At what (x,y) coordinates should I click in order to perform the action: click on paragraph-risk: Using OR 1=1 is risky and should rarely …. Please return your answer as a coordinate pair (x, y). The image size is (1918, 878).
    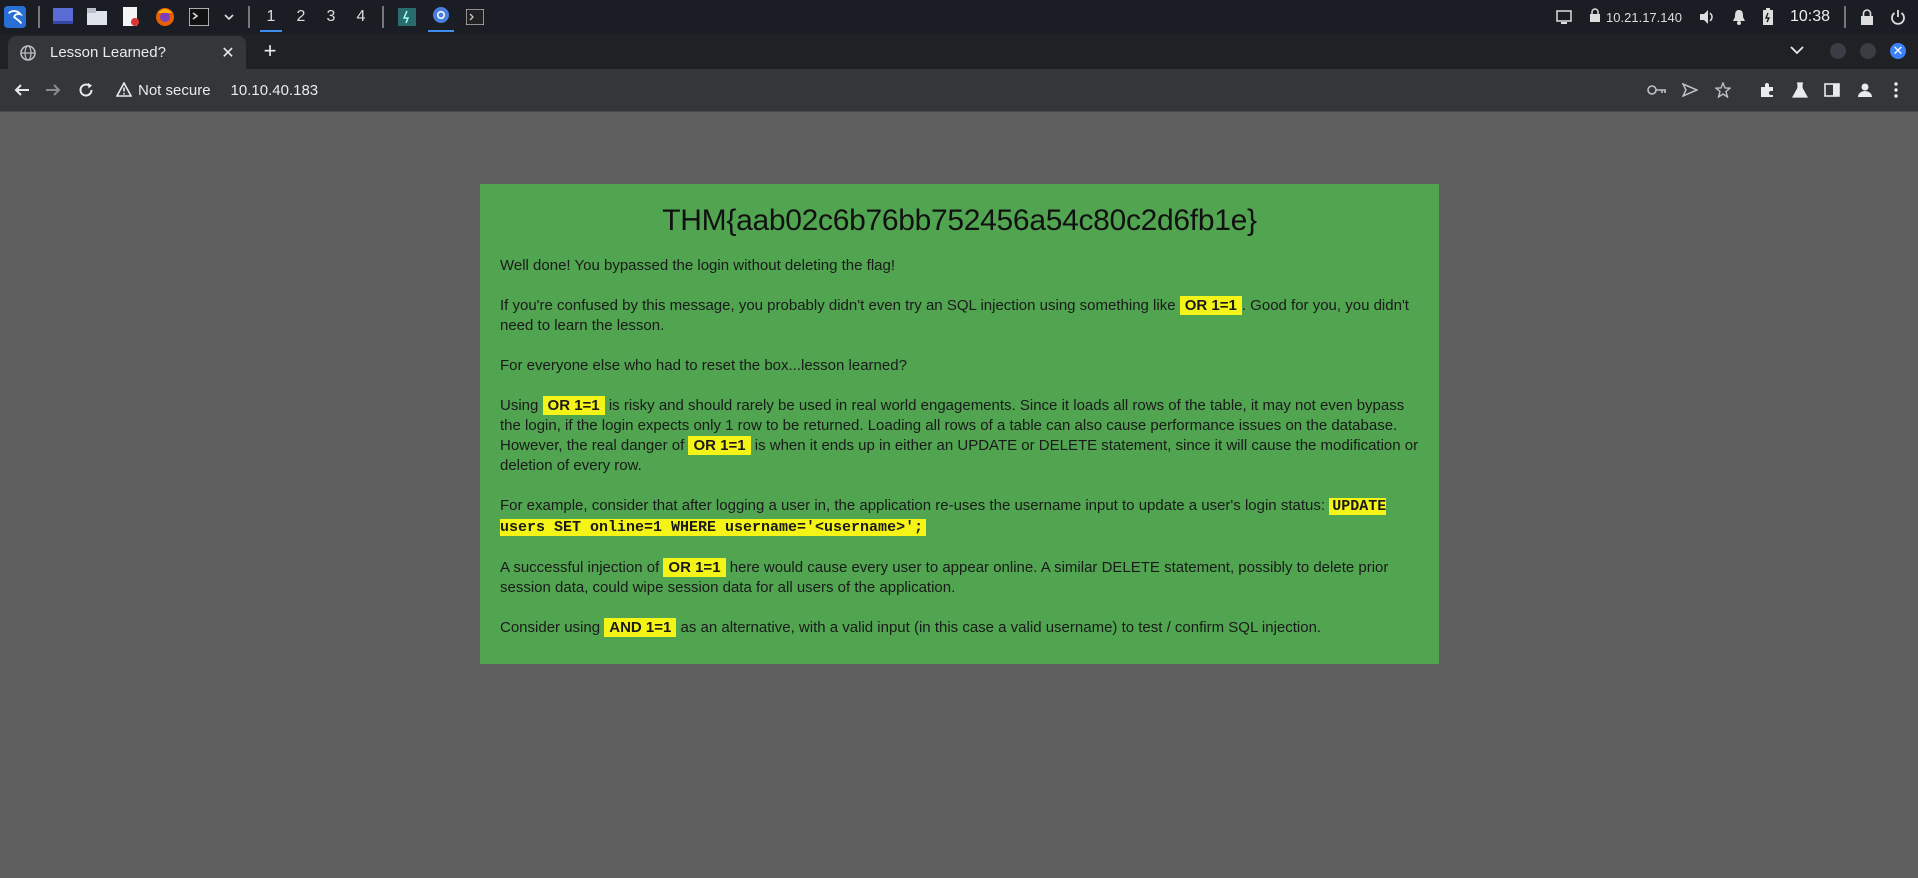
    Looking at the image, I should click on (959, 436).